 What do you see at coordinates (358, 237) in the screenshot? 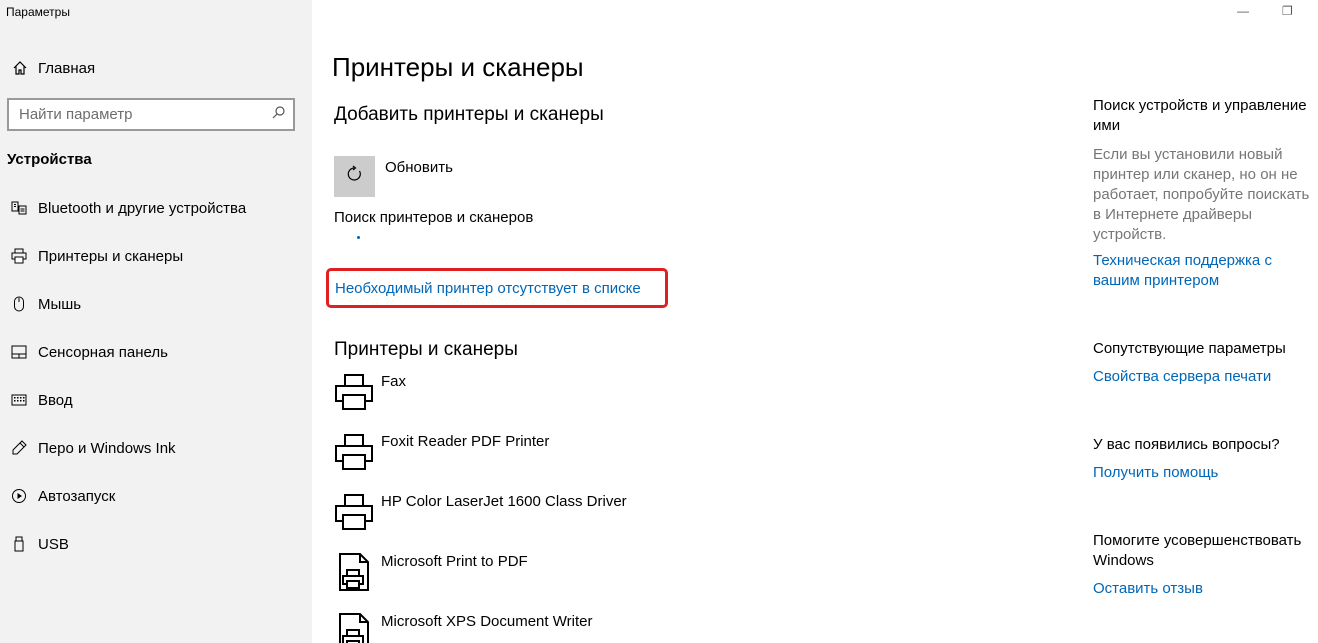
I see `progress-dot` at bounding box center [358, 237].